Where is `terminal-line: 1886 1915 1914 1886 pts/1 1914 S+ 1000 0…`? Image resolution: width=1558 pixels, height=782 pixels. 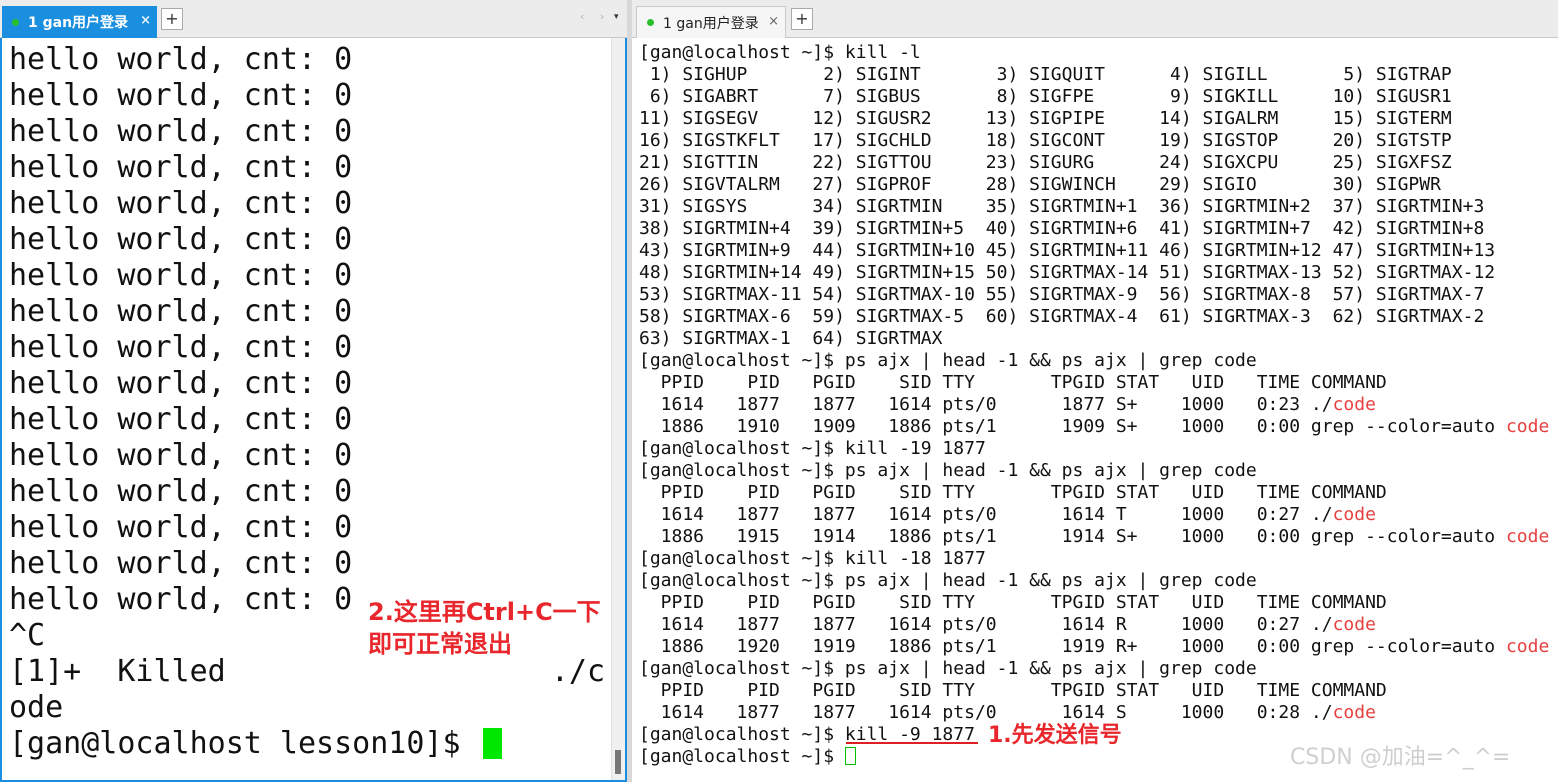 terminal-line: 1886 1915 1914 1886 pts/1 1914 S+ 1000 0… is located at coordinates (1094, 537).